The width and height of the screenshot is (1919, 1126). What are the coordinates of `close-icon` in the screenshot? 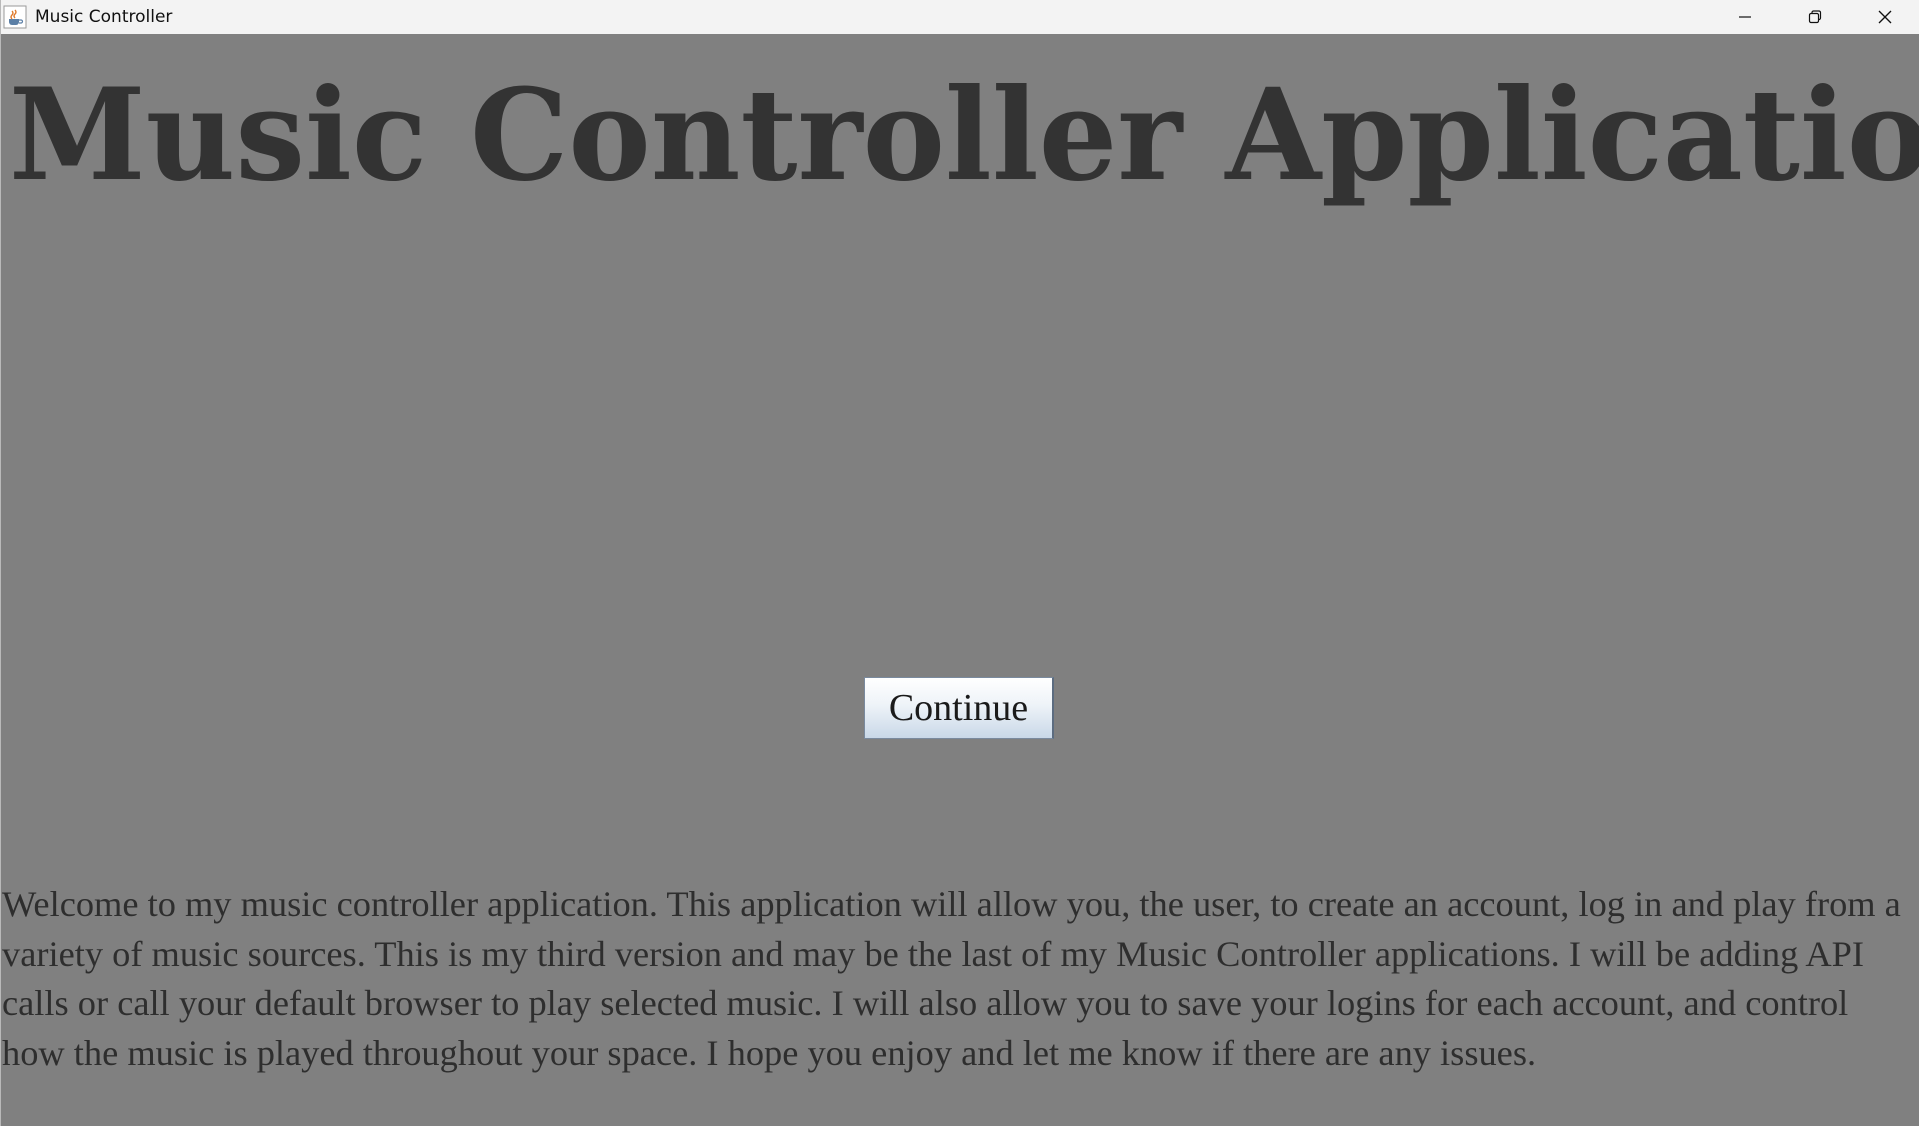 It's located at (1885, 17).